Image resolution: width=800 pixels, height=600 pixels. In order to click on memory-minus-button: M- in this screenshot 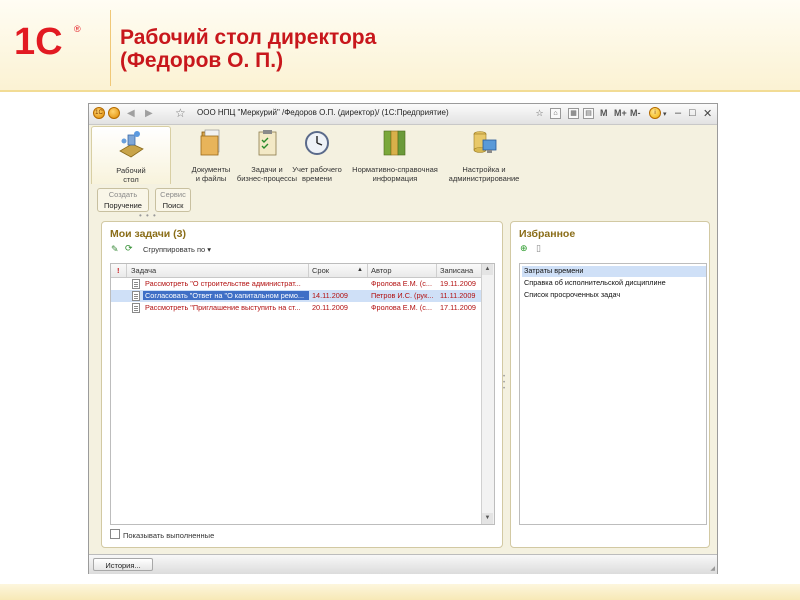, I will do `click(635, 113)`.